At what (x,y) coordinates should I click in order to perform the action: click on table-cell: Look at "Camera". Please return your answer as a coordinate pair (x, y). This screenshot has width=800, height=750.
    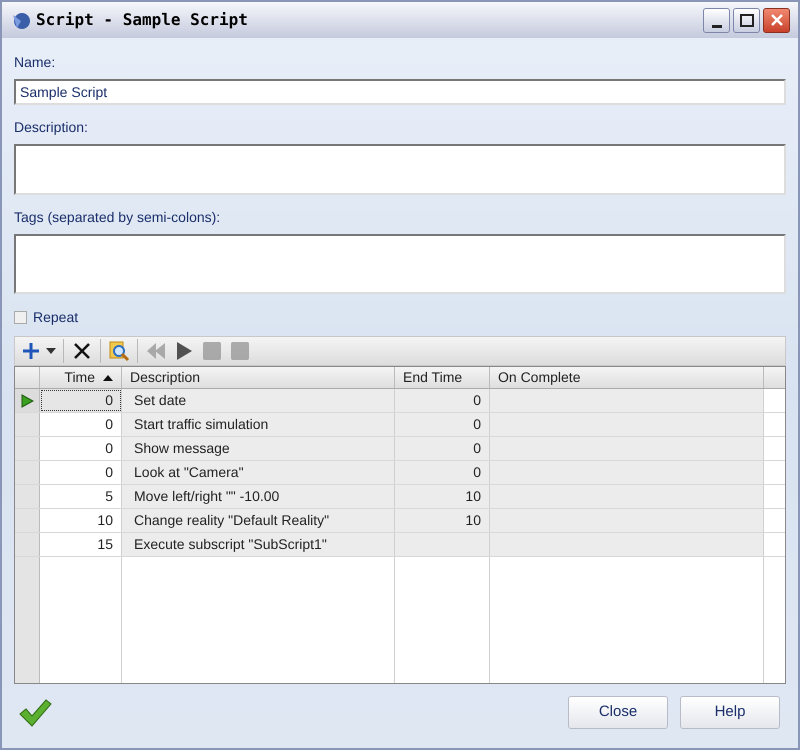
    Looking at the image, I should click on (258, 472).